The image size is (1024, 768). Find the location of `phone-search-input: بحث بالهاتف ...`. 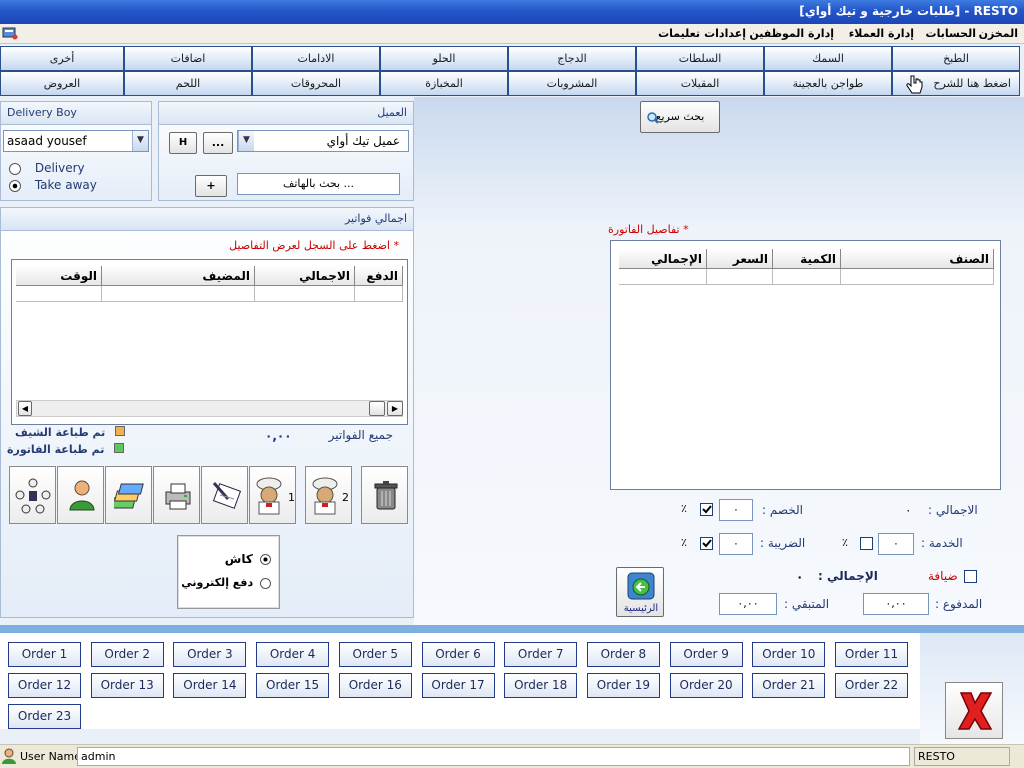

phone-search-input: بحث بالهاتف ... is located at coordinates (318, 184).